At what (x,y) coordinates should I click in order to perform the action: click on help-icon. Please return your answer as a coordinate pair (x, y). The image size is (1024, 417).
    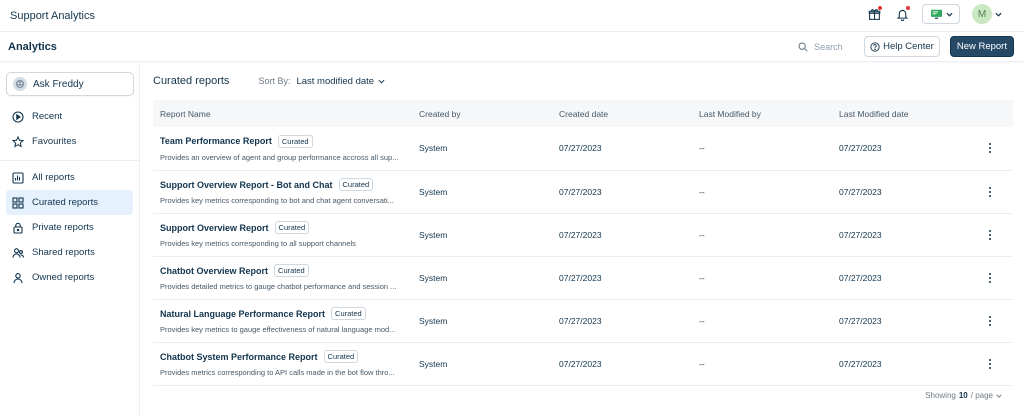
    Looking at the image, I should click on (875, 46).